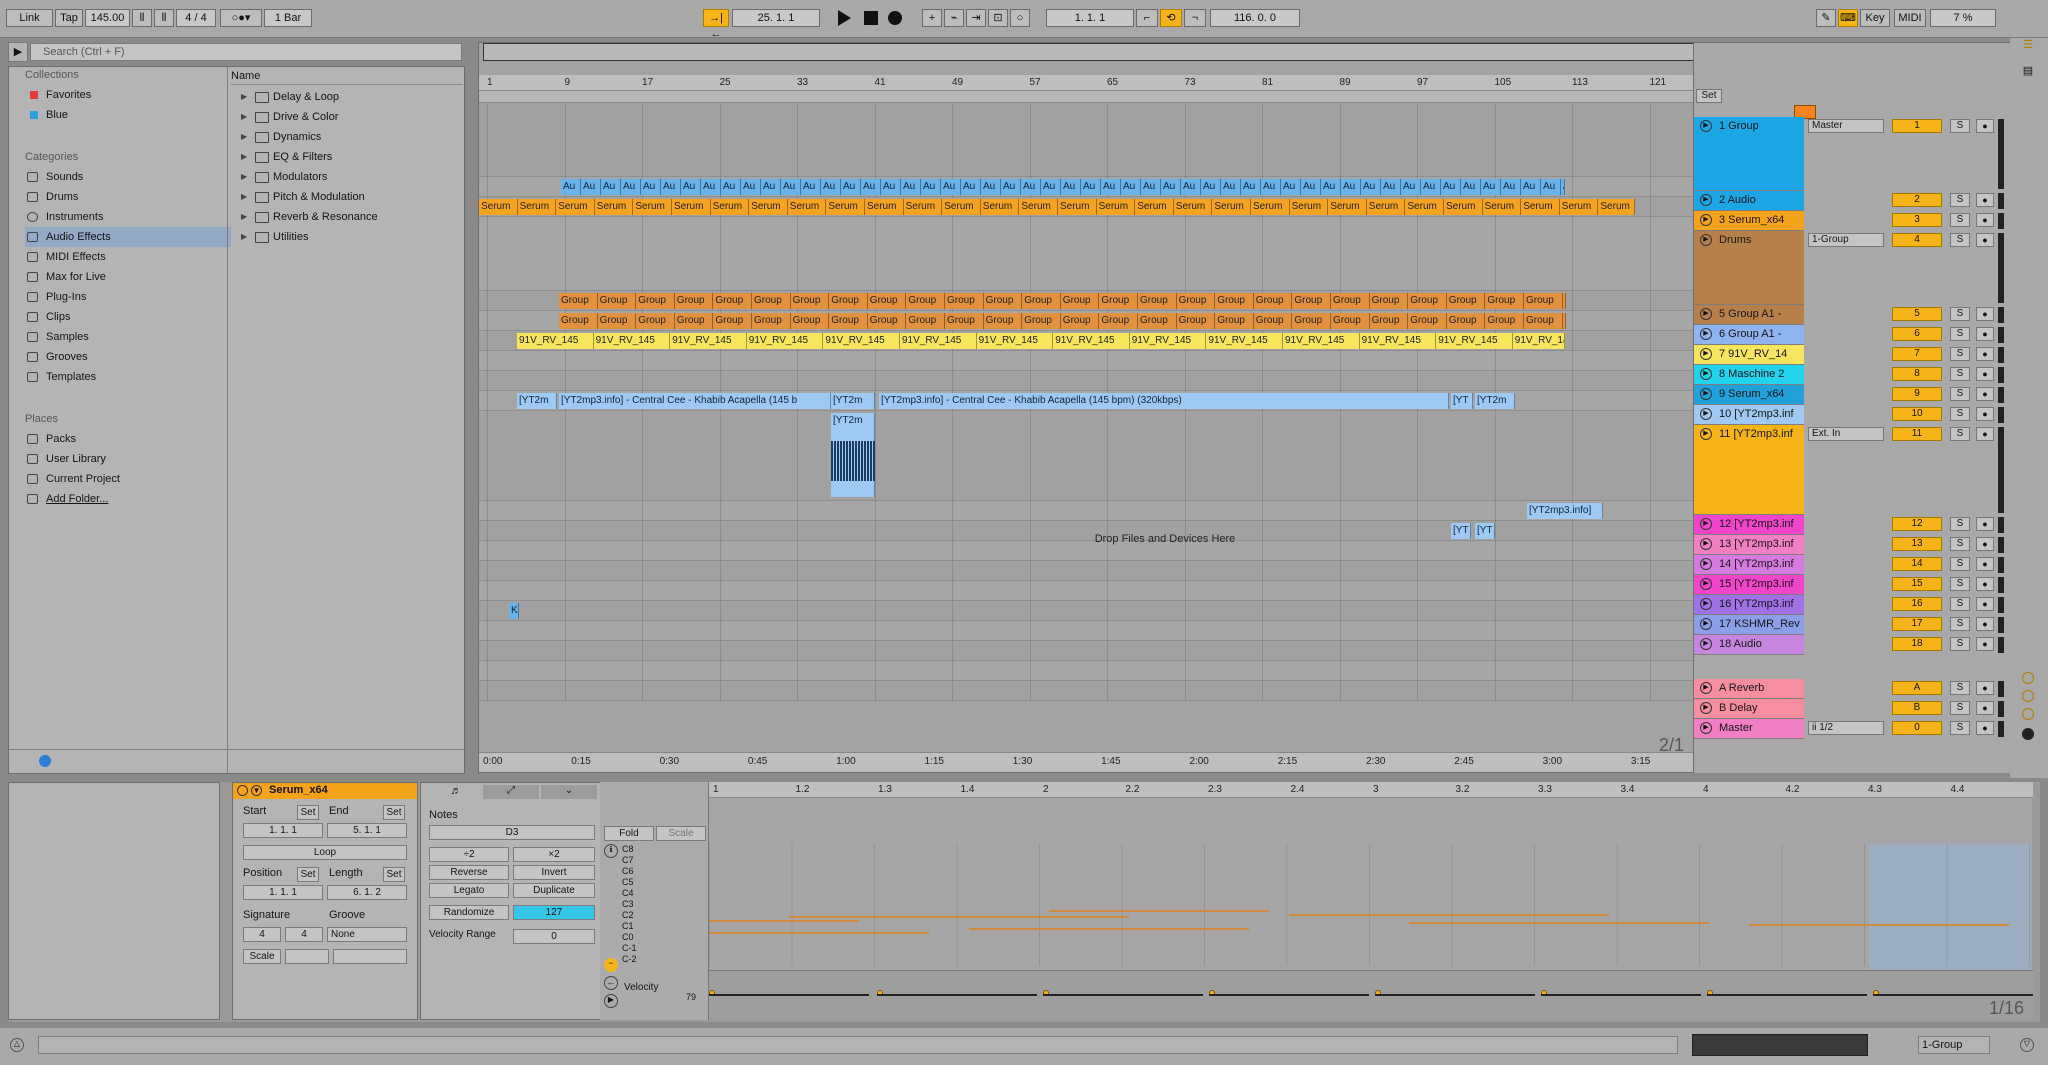  What do you see at coordinates (2028, 45) in the screenshot?
I see `mixer-toggle-icon: ☰` at bounding box center [2028, 45].